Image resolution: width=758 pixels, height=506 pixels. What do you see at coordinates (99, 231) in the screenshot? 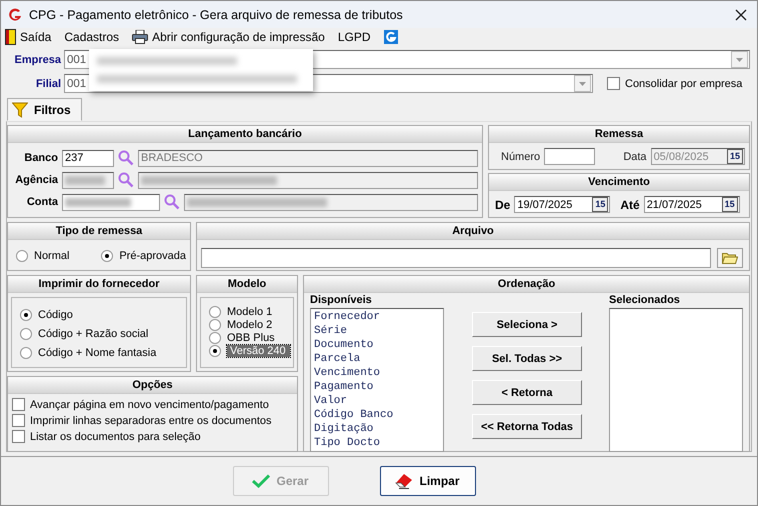
I see `group-title: Tipo de remessa` at bounding box center [99, 231].